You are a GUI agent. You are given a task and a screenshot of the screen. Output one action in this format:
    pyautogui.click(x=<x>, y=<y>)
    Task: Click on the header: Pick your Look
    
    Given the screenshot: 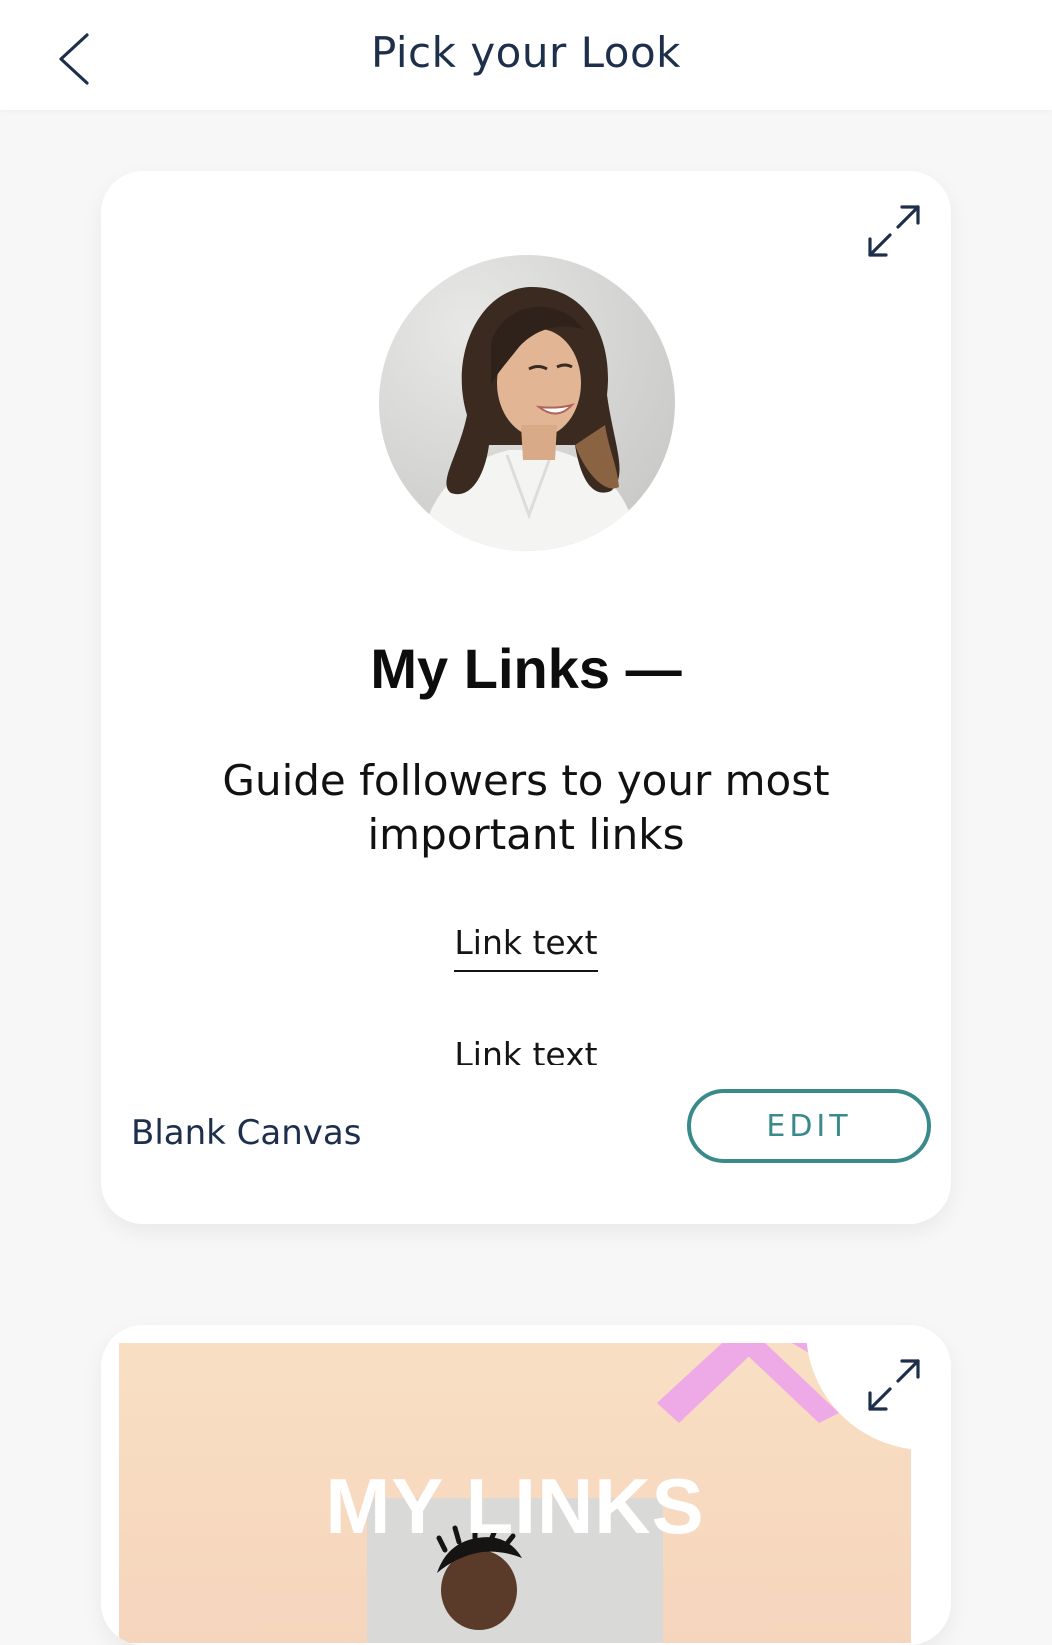 What is the action you would take?
    pyautogui.click(x=526, y=55)
    